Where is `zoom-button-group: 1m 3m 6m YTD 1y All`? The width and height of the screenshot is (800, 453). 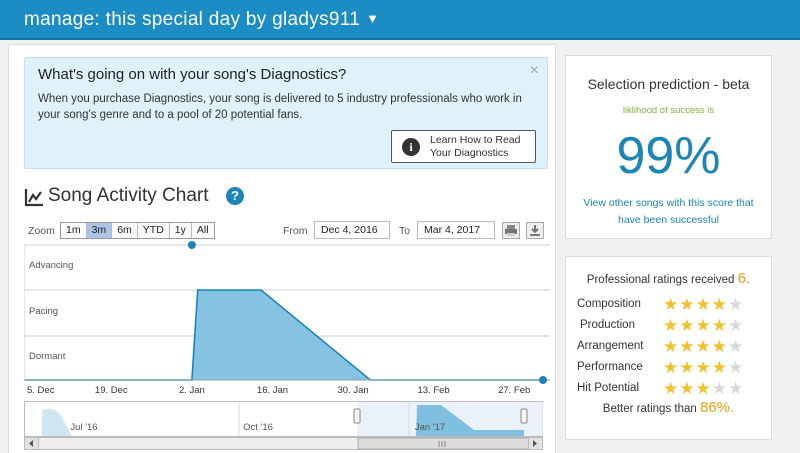
zoom-button-group: 1m 3m 6m YTD 1y All is located at coordinates (137, 230).